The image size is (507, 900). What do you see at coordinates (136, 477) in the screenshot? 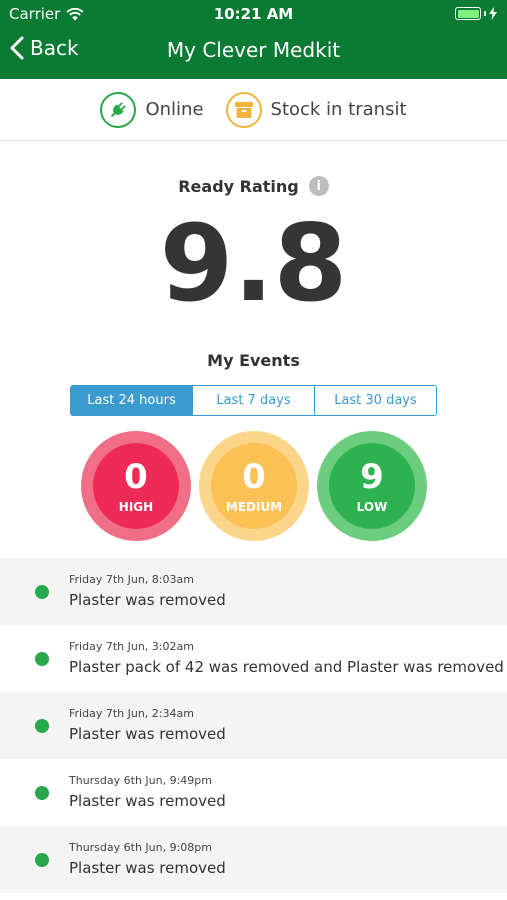
I see `counter-high-value: 0` at bounding box center [136, 477].